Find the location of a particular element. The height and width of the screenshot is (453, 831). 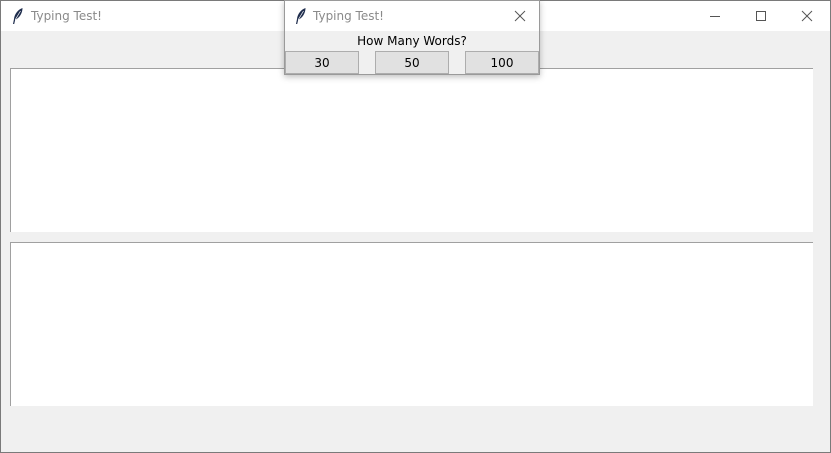

minimize-button is located at coordinates (715, 16).